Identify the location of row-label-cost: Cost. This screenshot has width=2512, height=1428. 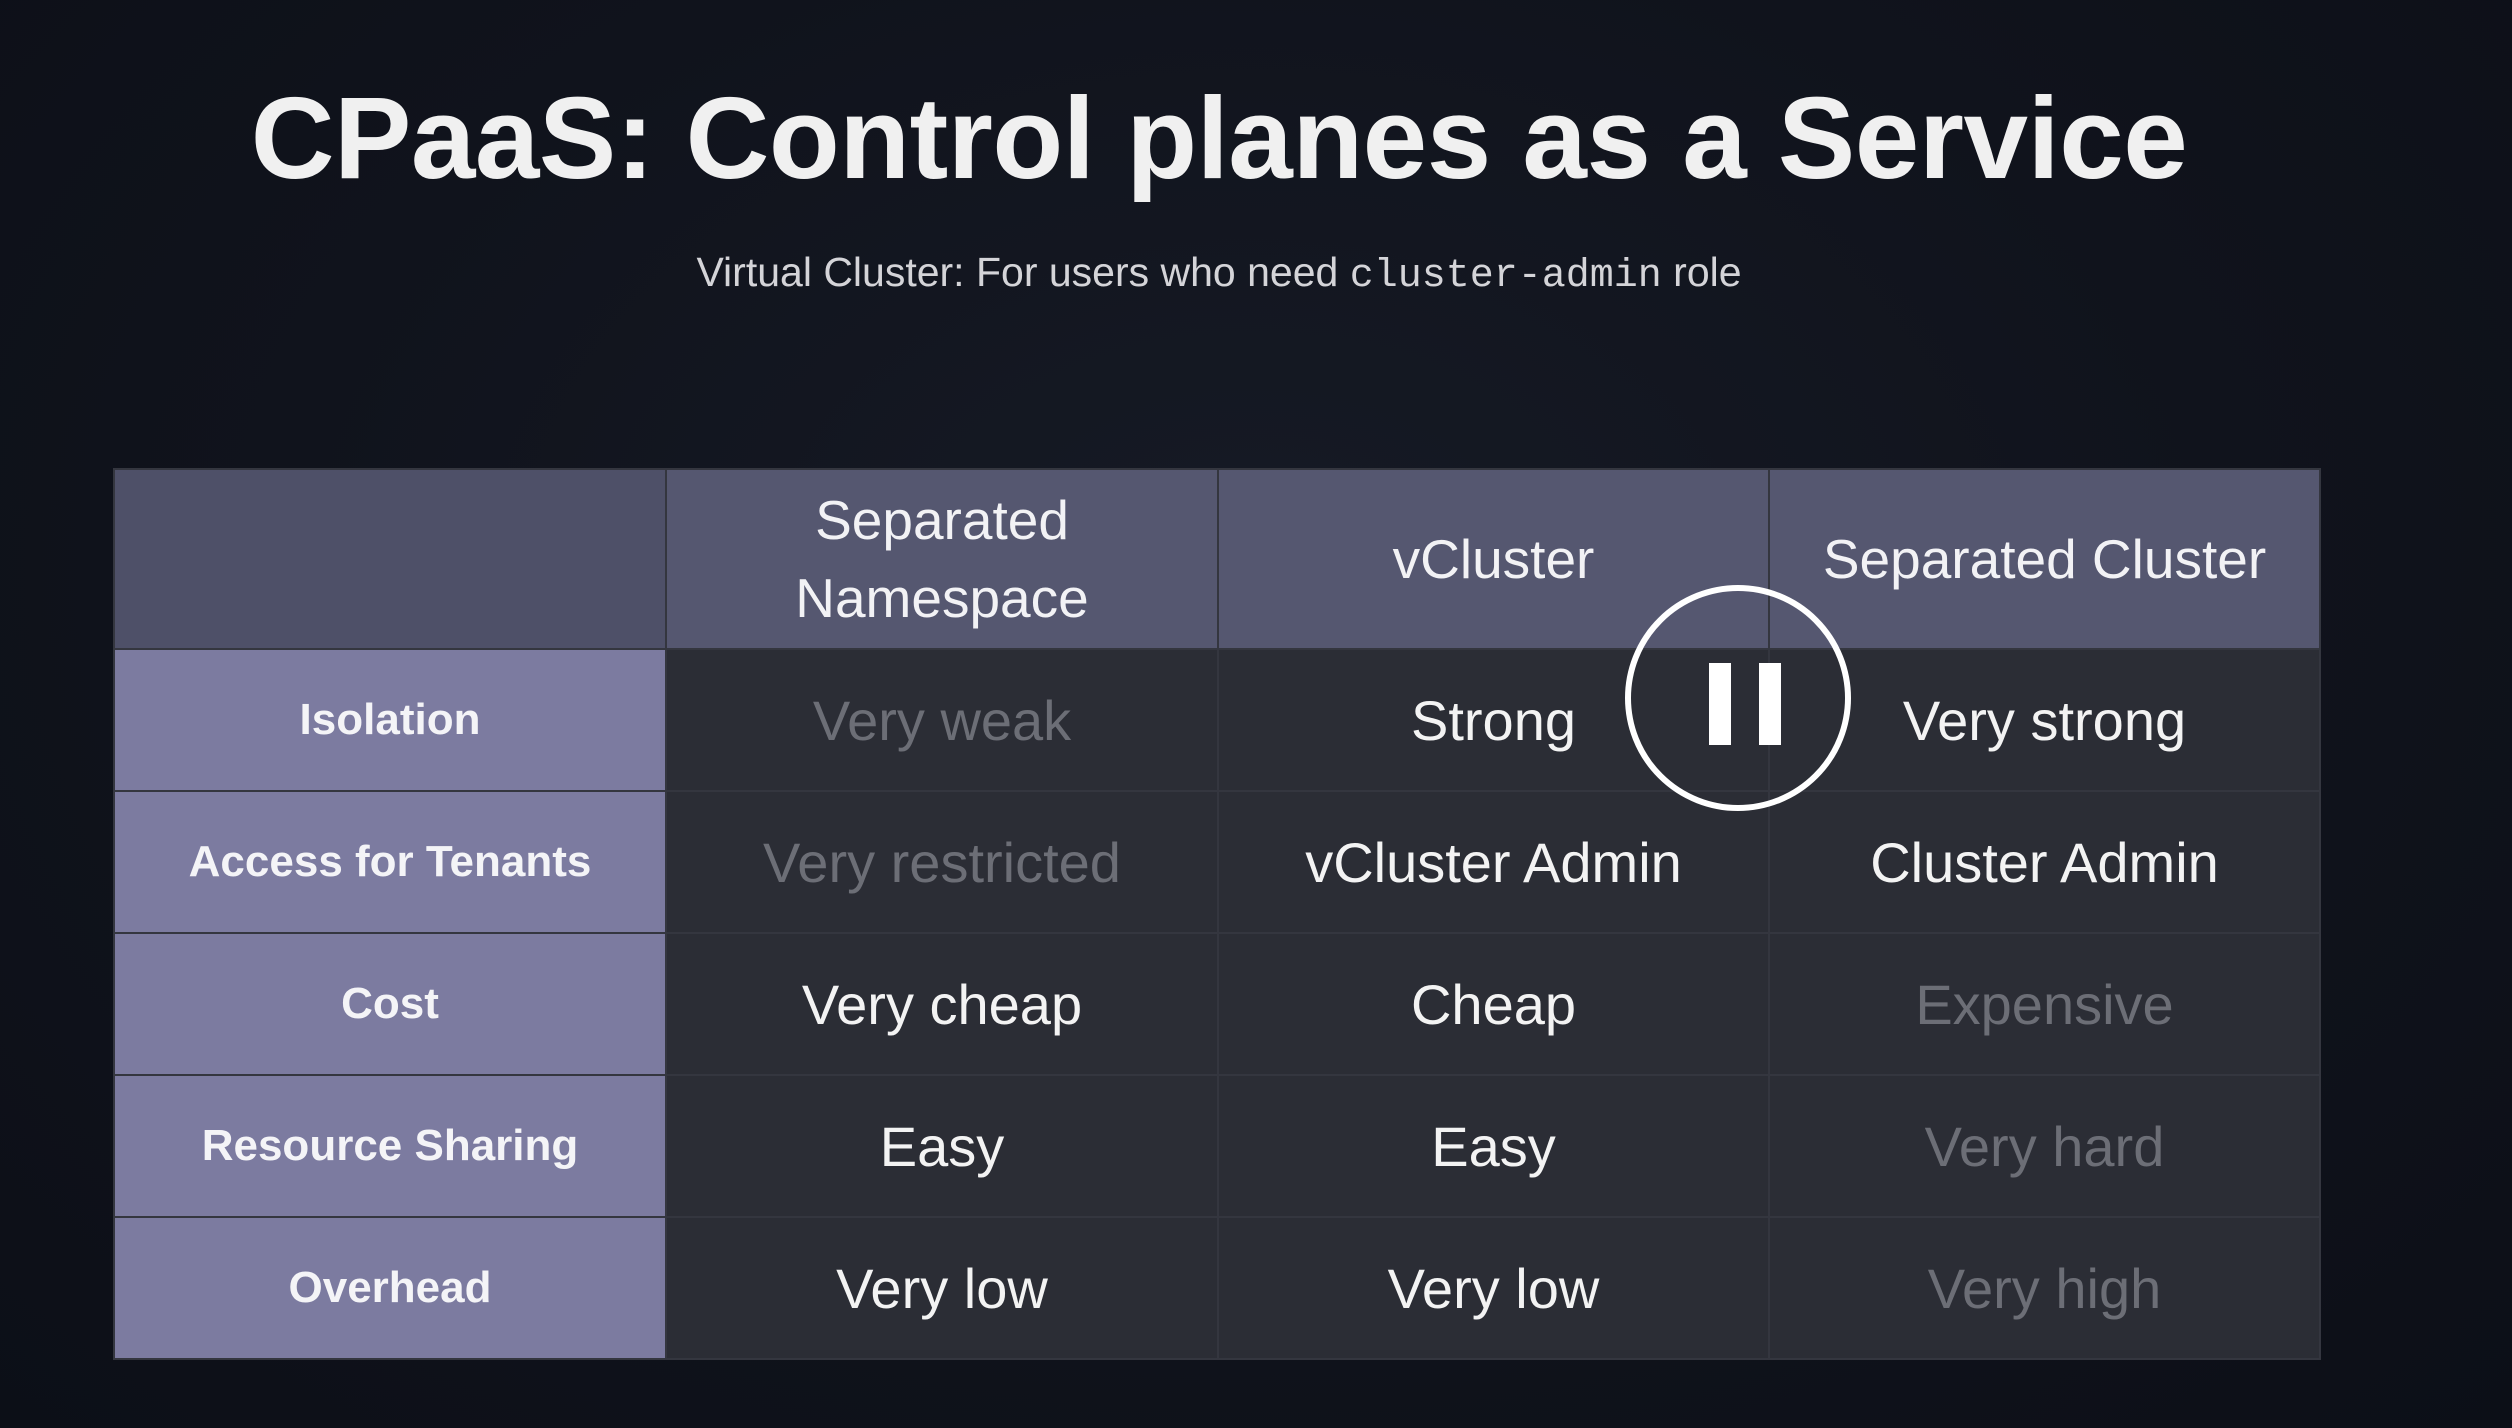
(390, 1004).